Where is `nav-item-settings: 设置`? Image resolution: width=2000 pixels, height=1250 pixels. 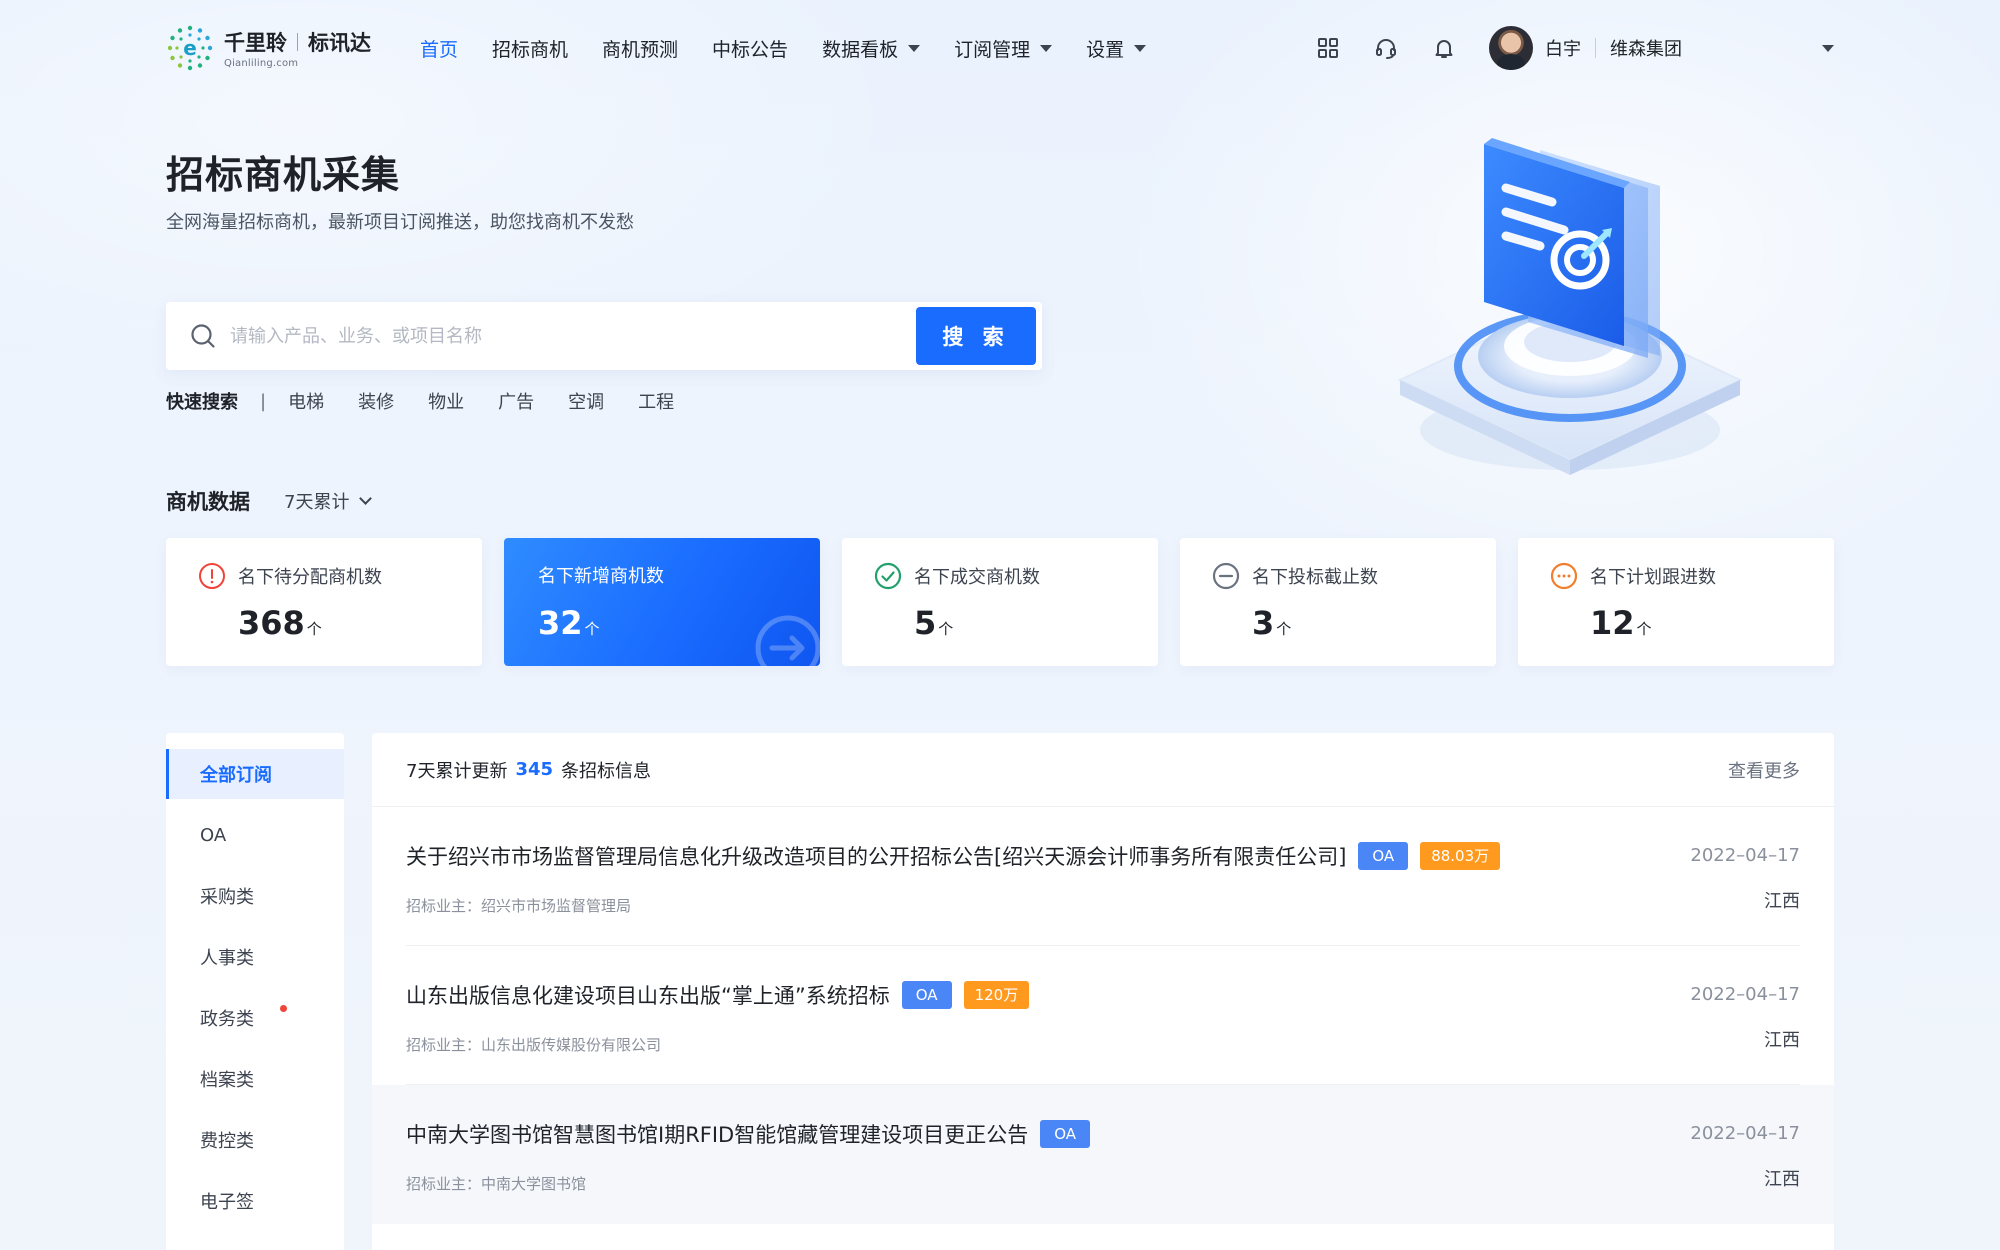
nav-item-settings: 设置 is located at coordinates (1116, 48).